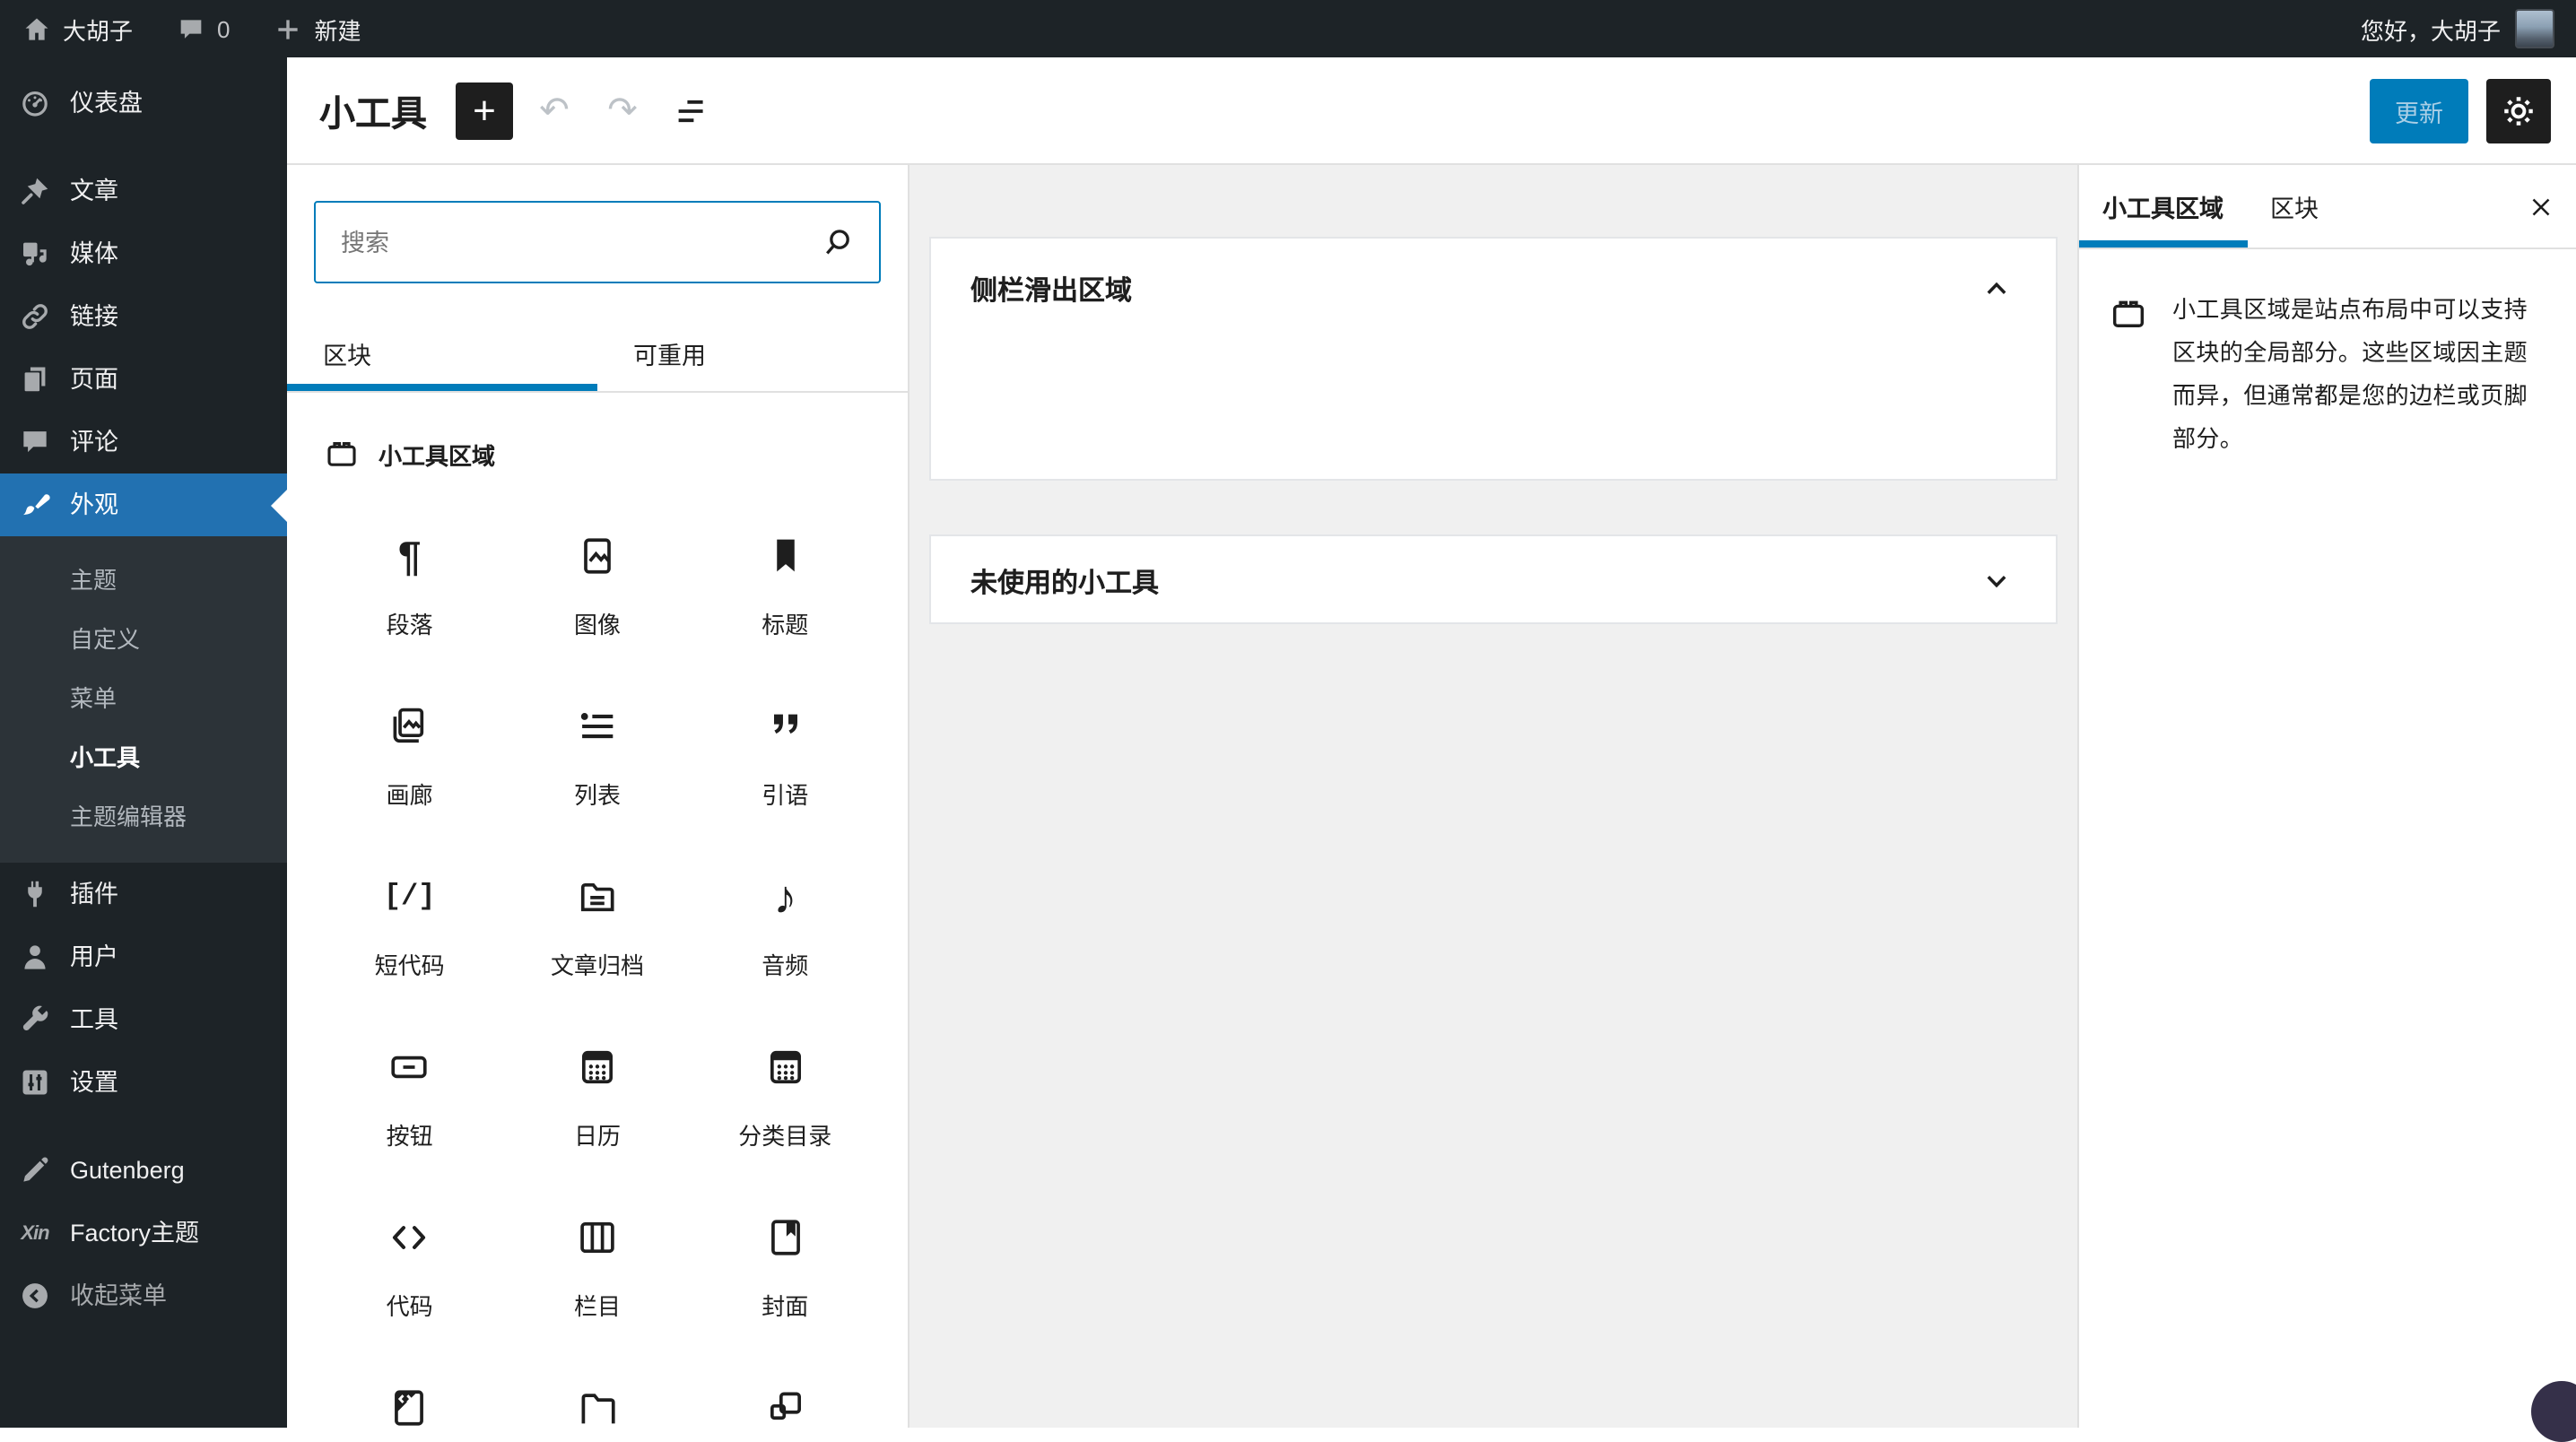 Image resolution: width=2576 pixels, height=1442 pixels. What do you see at coordinates (143, 1019) in the screenshot?
I see `sidebar-item-tools: 工具` at bounding box center [143, 1019].